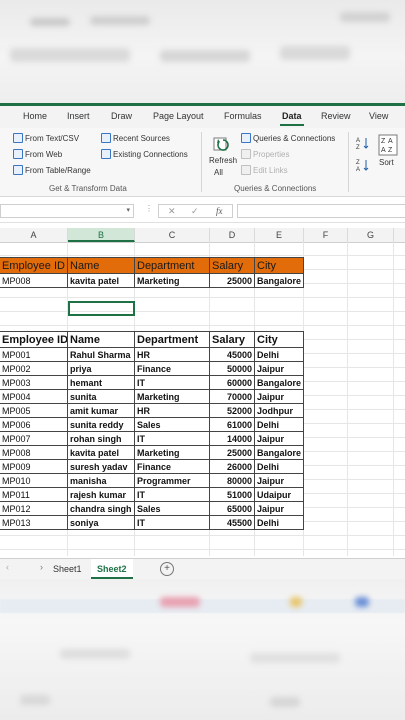  I want to click on cell-city: Jodhpur, so click(279, 411).